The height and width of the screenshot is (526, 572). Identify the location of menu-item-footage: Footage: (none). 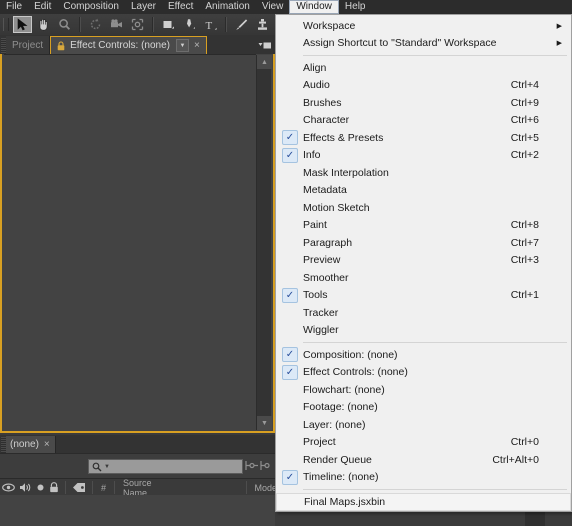
(423, 408).